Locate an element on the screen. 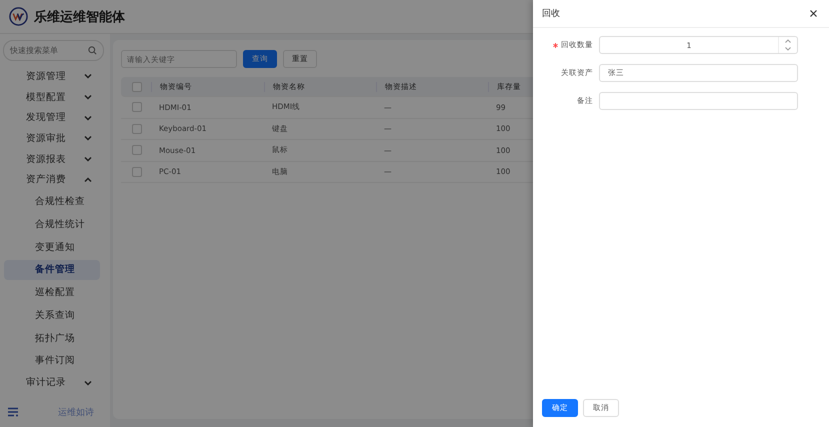 The height and width of the screenshot is (427, 829). submenu-item: 备件管理 is located at coordinates (52, 270).